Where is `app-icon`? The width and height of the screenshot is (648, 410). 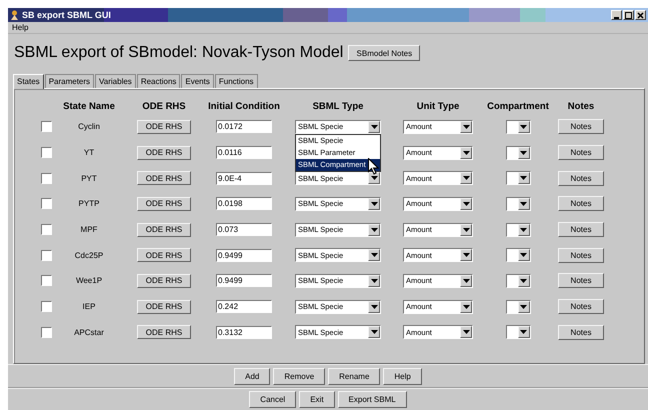 app-icon is located at coordinates (14, 15).